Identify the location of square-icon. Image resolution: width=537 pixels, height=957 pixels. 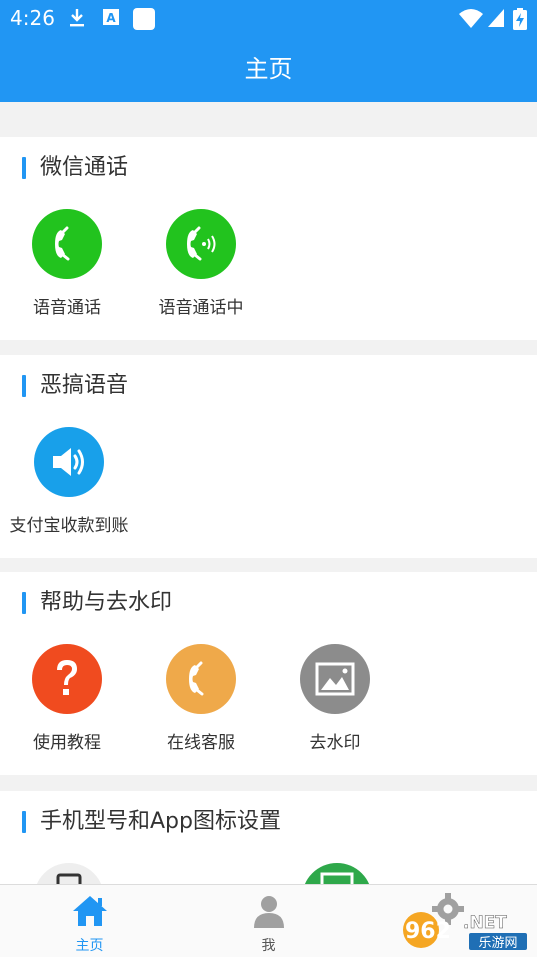
(144, 19).